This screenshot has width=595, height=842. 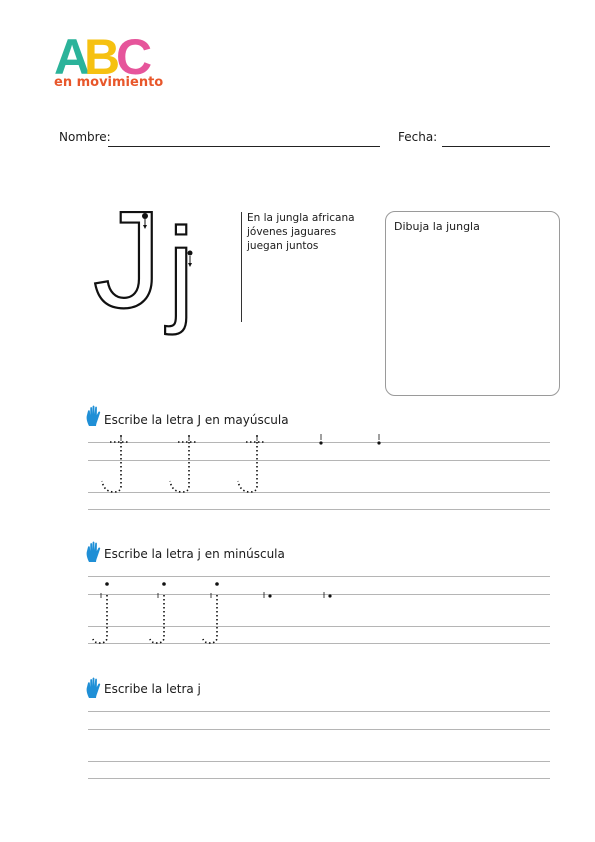 What do you see at coordinates (196, 420) in the screenshot?
I see `section-title: Escribe la letra J en mayúscula` at bounding box center [196, 420].